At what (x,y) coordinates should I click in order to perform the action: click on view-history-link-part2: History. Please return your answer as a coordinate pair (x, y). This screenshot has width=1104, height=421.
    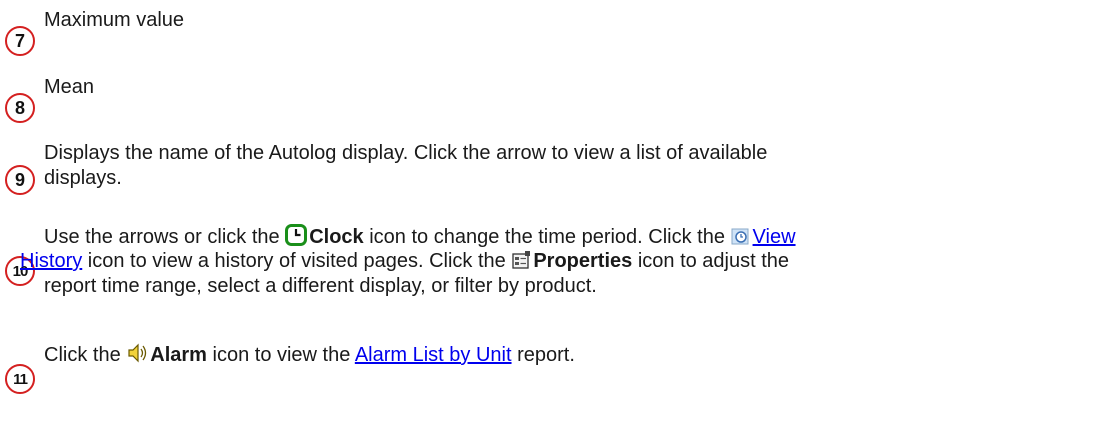
    Looking at the image, I should click on (51, 261).